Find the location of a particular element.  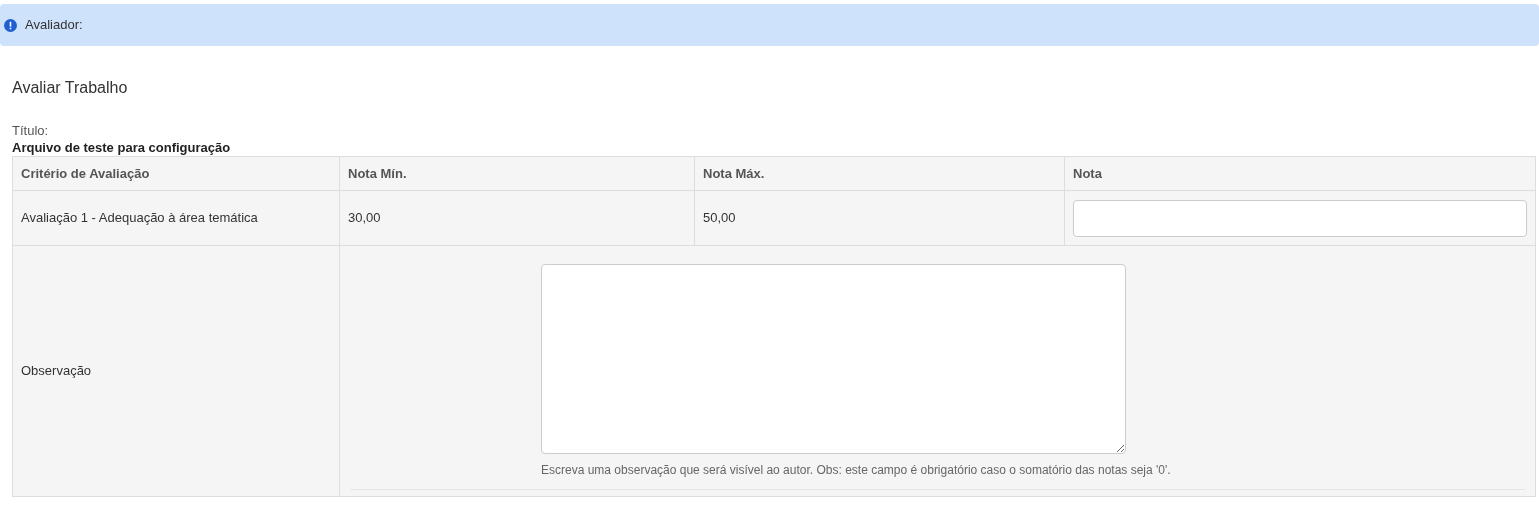

column-header: Critério de Avaliação is located at coordinates (176, 173).